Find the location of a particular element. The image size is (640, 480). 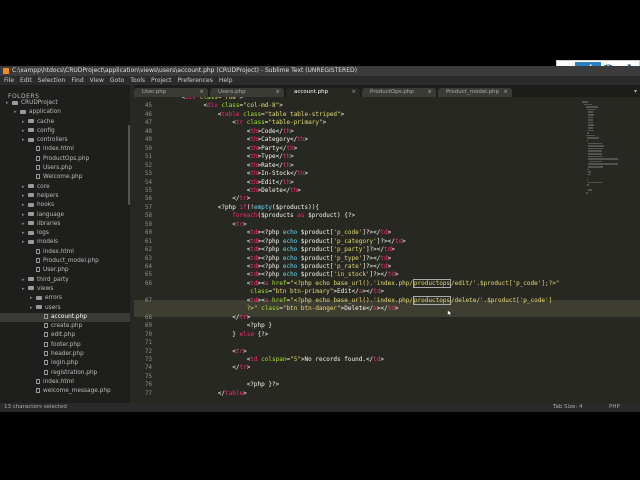

code-token: >Edit</ is located at coordinates (270, 182).